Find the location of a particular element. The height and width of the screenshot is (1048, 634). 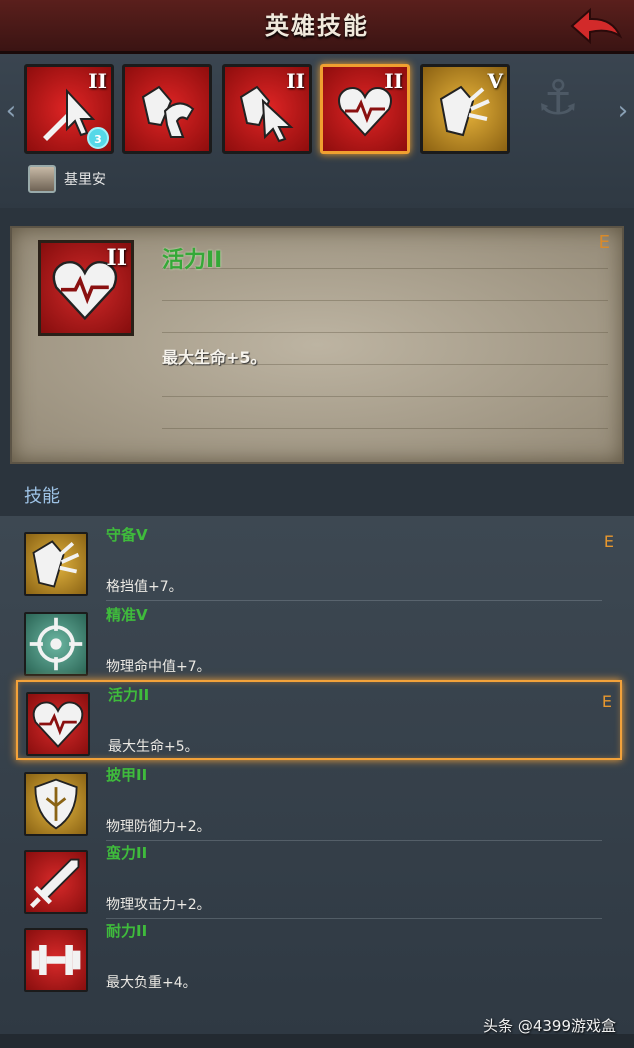

heart-glyph is located at coordinates (58, 724).